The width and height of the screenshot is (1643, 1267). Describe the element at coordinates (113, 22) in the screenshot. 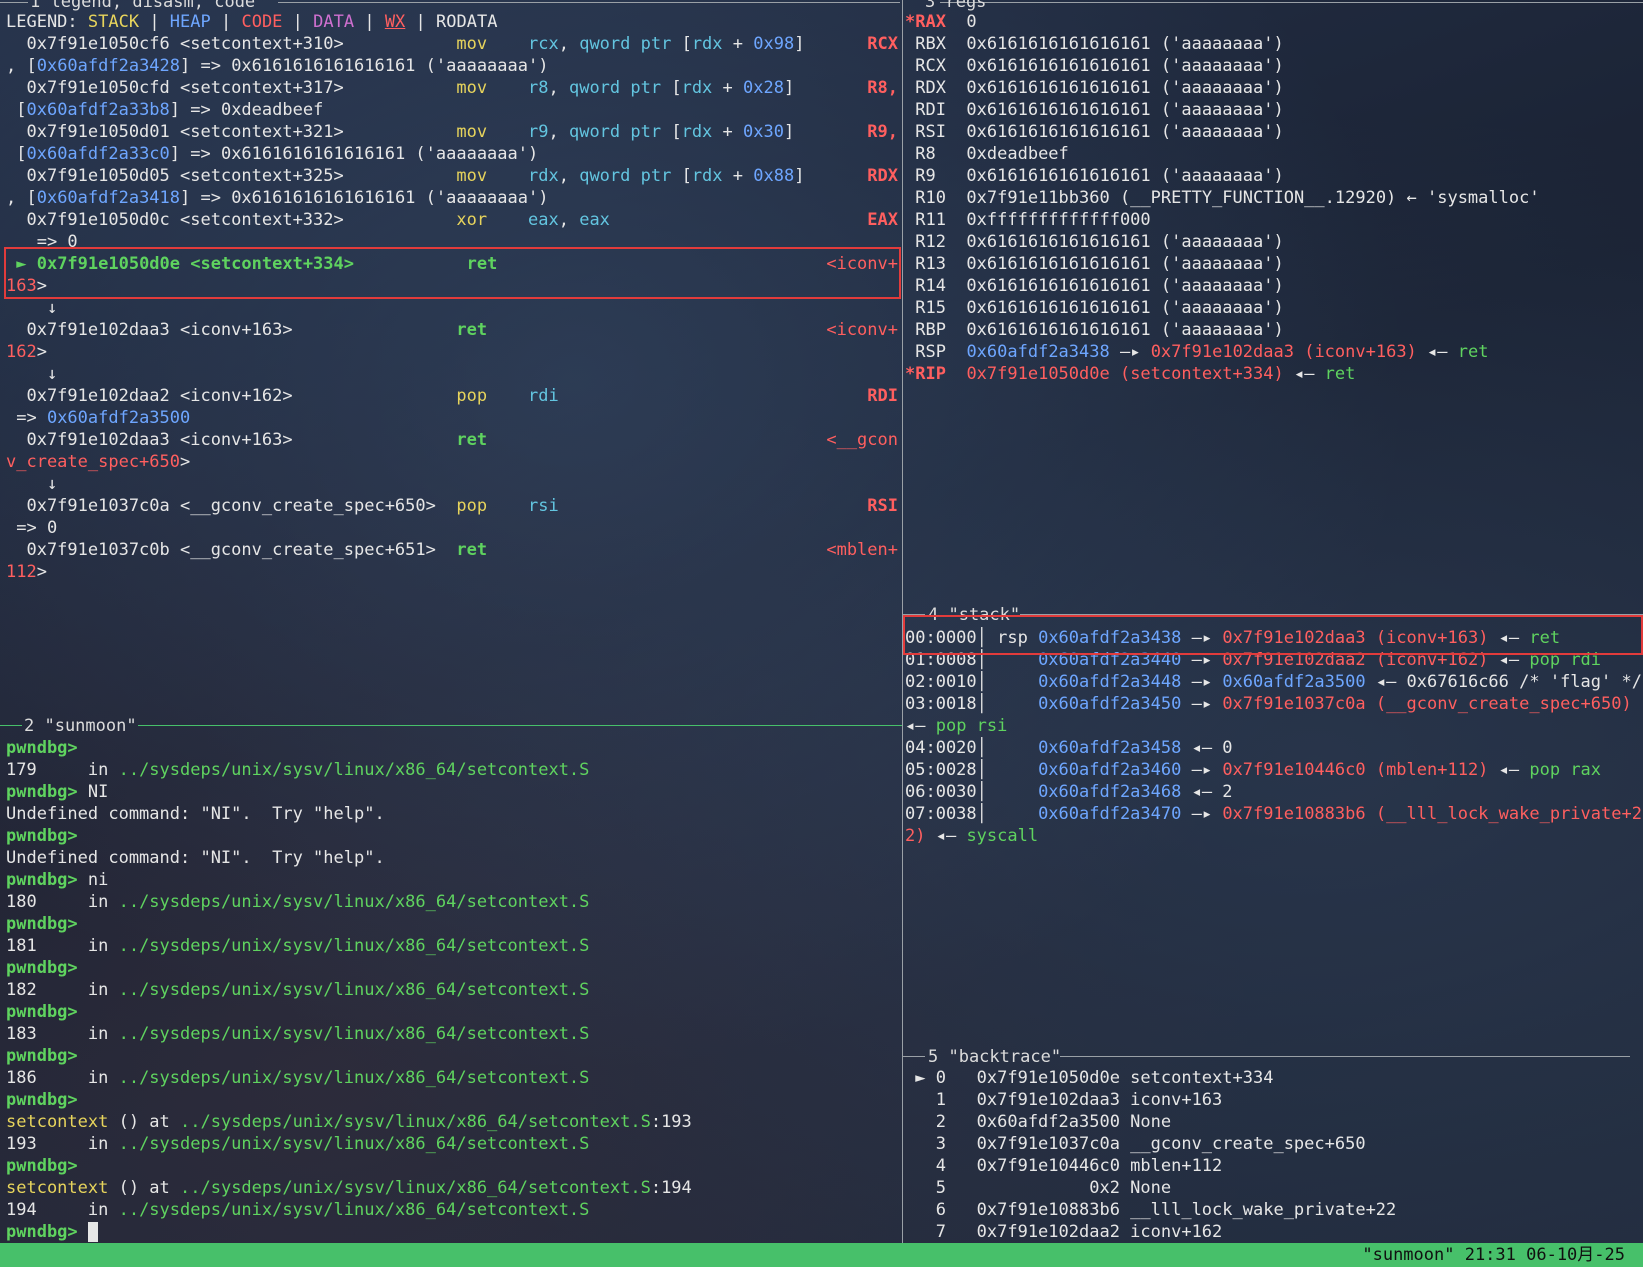

I see `legend-stack: STACK` at that location.